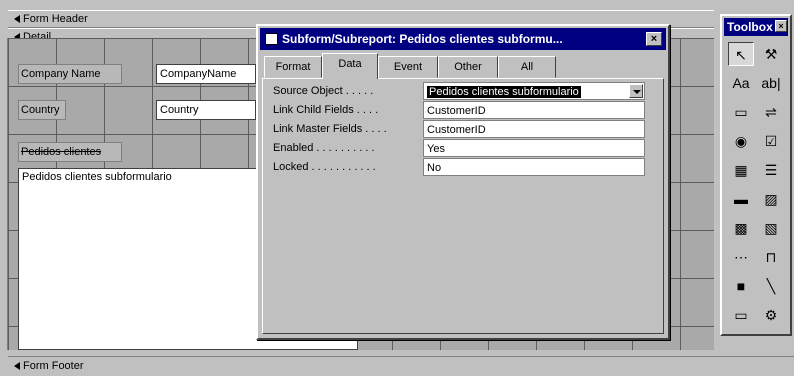 The width and height of the screenshot is (794, 376). I want to click on source-object-value: Pedidos clientes subformulario, so click(504, 92).